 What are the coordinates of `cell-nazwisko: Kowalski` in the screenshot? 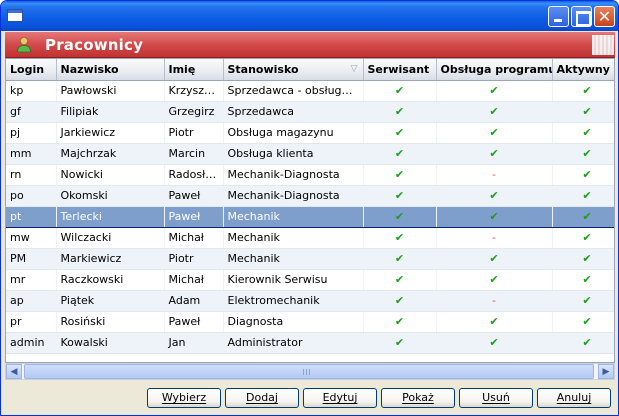 It's located at (110, 343).